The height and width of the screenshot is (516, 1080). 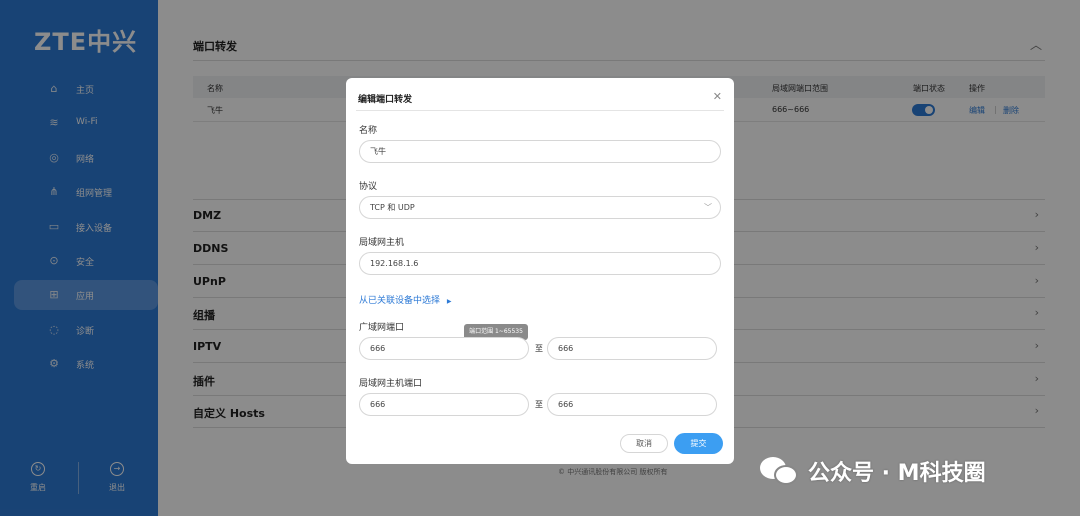 What do you see at coordinates (382, 243) in the screenshot?
I see `lan-host-label: 局域网主机` at bounding box center [382, 243].